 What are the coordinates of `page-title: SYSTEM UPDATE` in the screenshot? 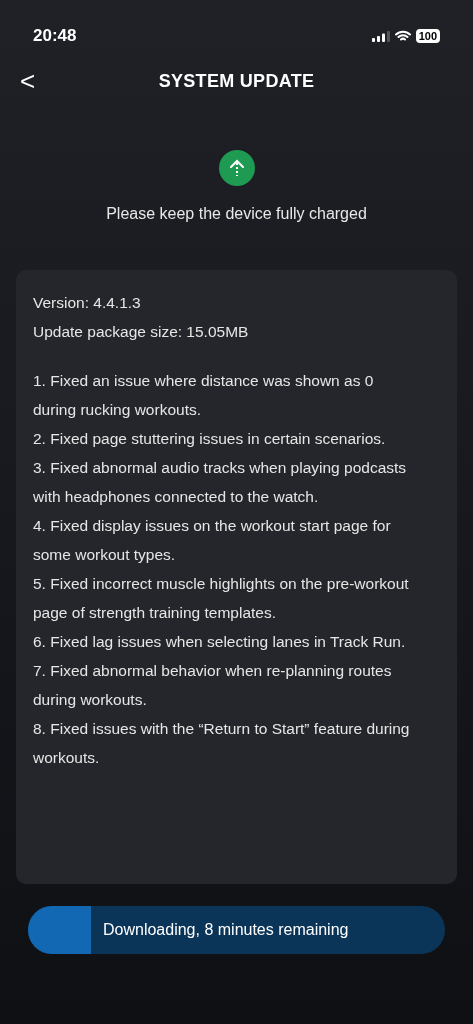 It's located at (236, 81).